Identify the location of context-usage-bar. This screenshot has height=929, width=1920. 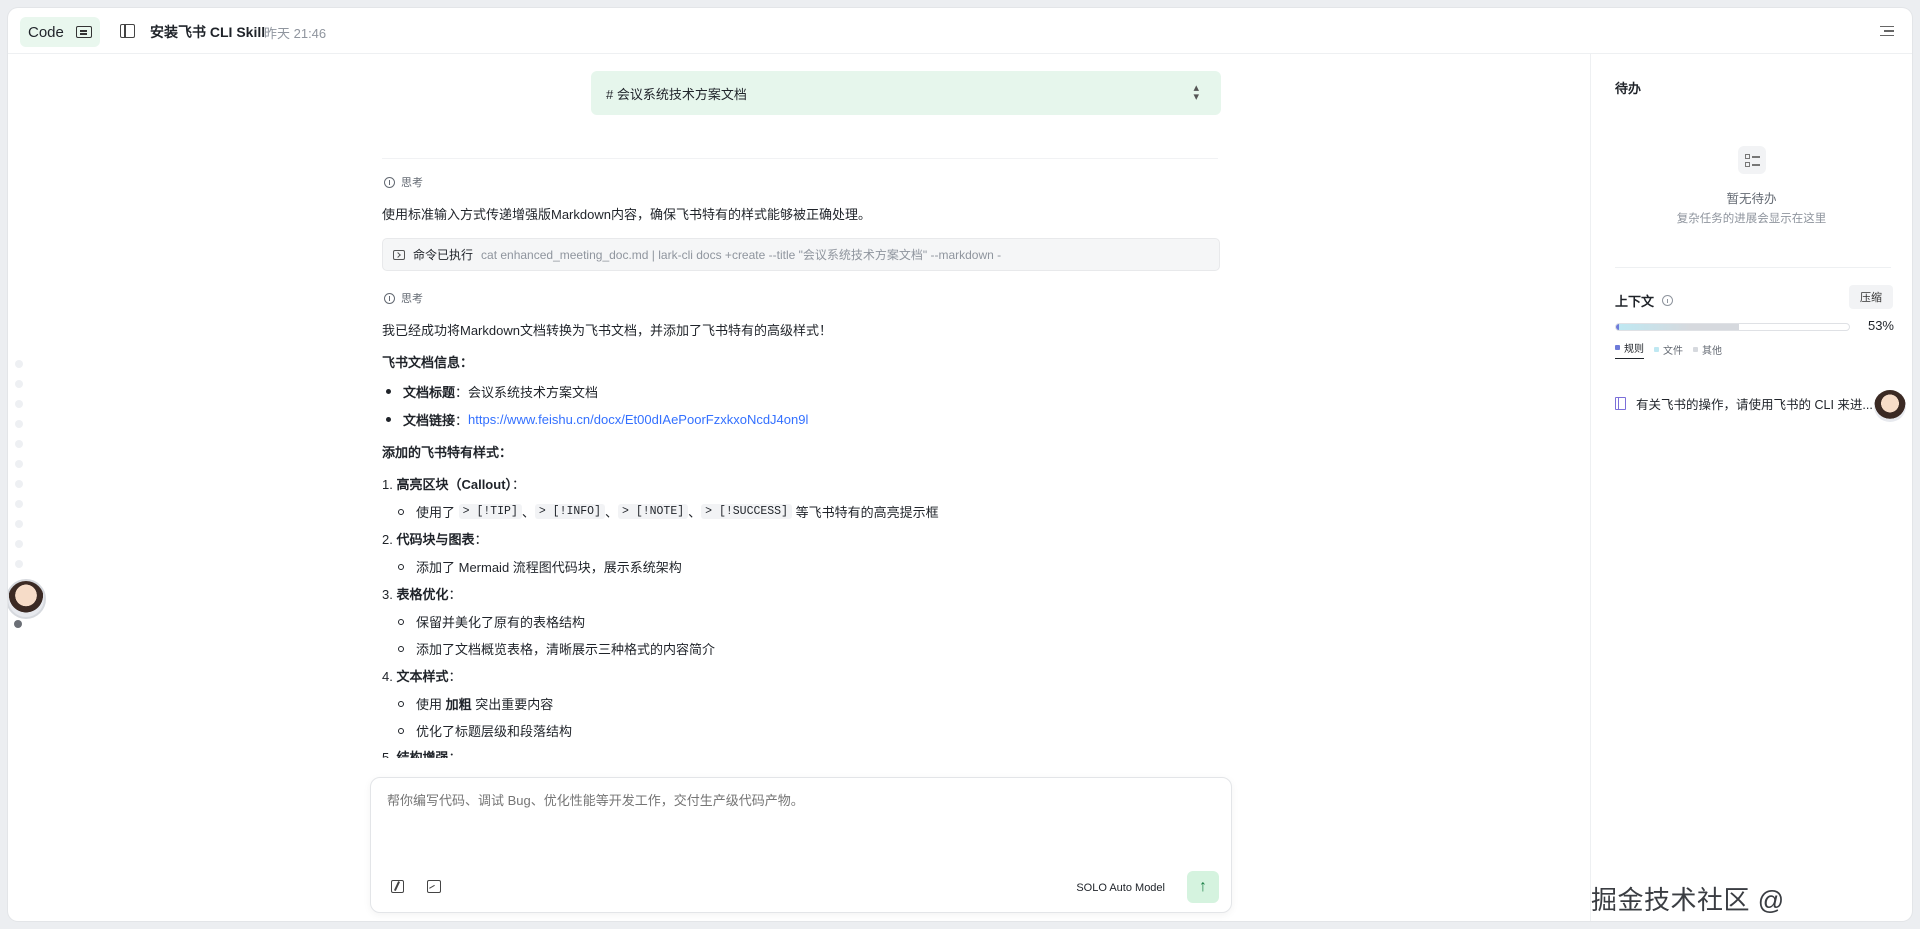
(1732, 327).